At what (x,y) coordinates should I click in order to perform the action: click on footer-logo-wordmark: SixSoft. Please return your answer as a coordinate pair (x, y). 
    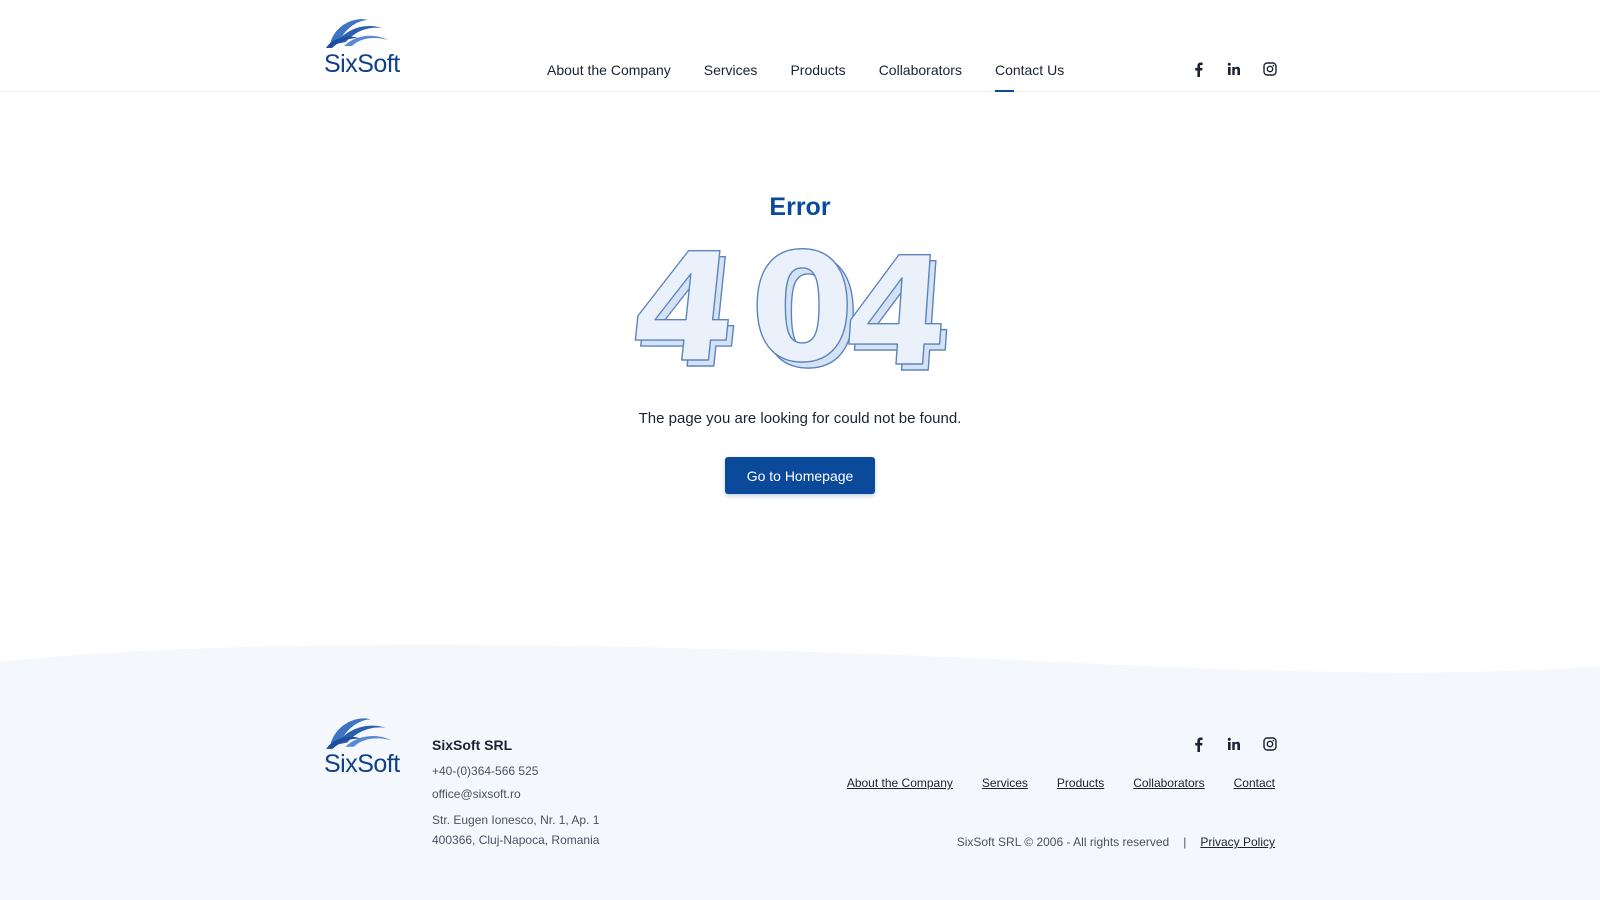
    Looking at the image, I should click on (362, 764).